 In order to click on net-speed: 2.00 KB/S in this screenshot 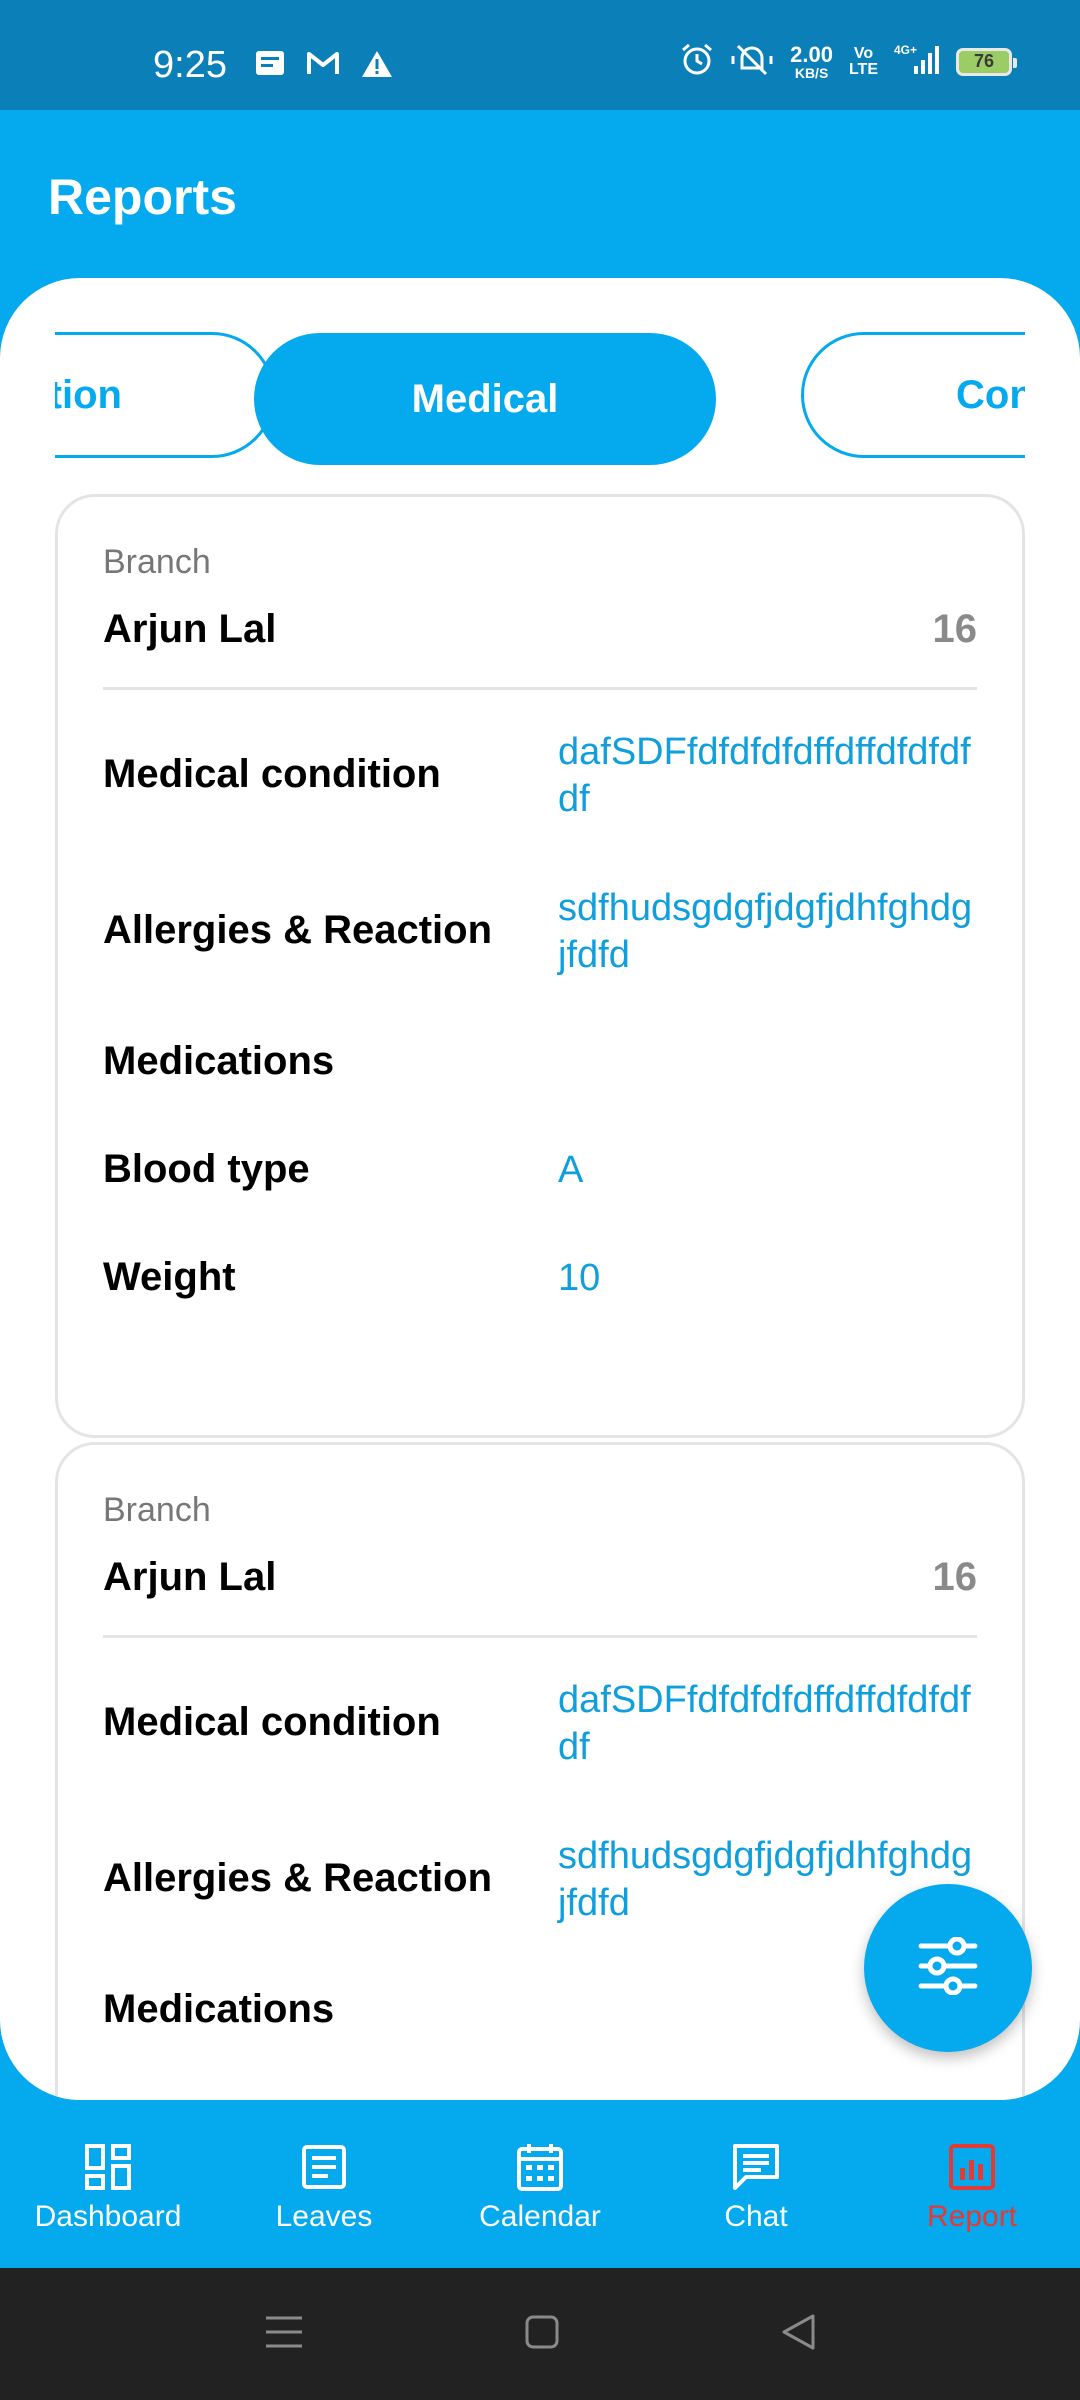, I will do `click(811, 61)`.